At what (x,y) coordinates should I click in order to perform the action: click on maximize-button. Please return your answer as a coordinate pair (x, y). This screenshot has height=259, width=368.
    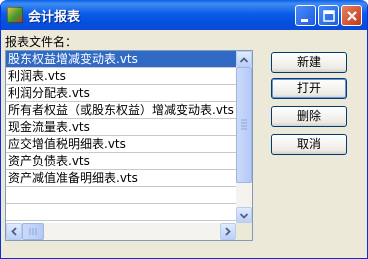
    Looking at the image, I should click on (328, 15).